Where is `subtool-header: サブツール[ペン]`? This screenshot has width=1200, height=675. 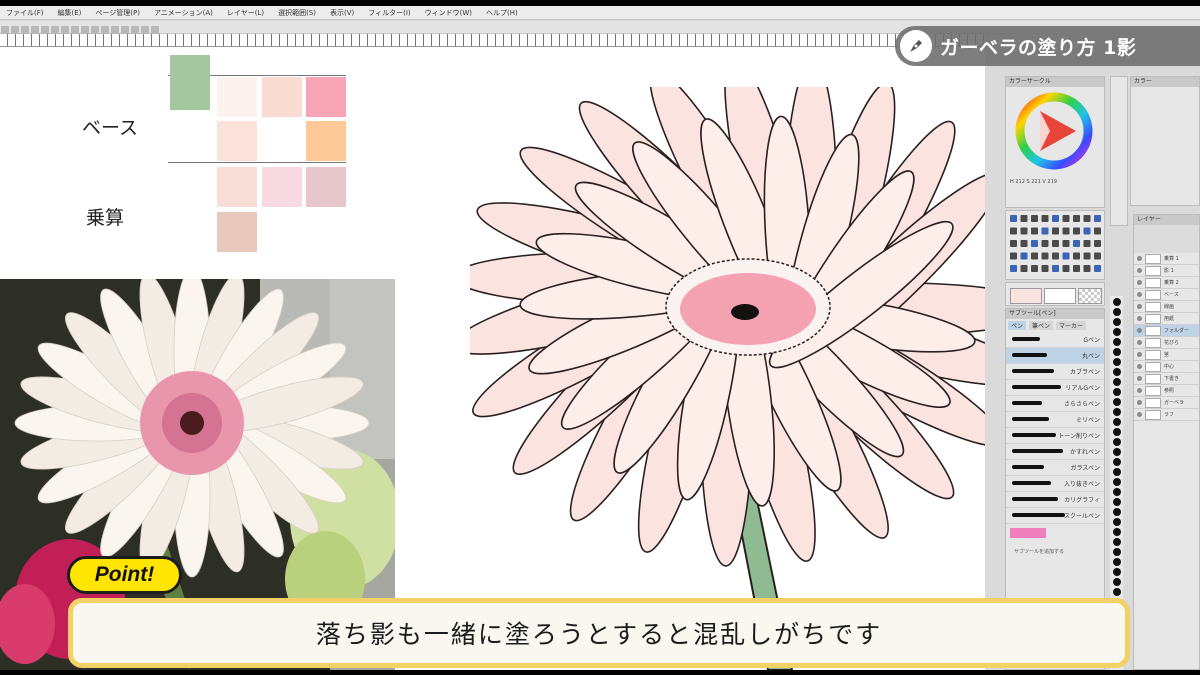
subtool-header: サブツール[ペン] is located at coordinates (1055, 314).